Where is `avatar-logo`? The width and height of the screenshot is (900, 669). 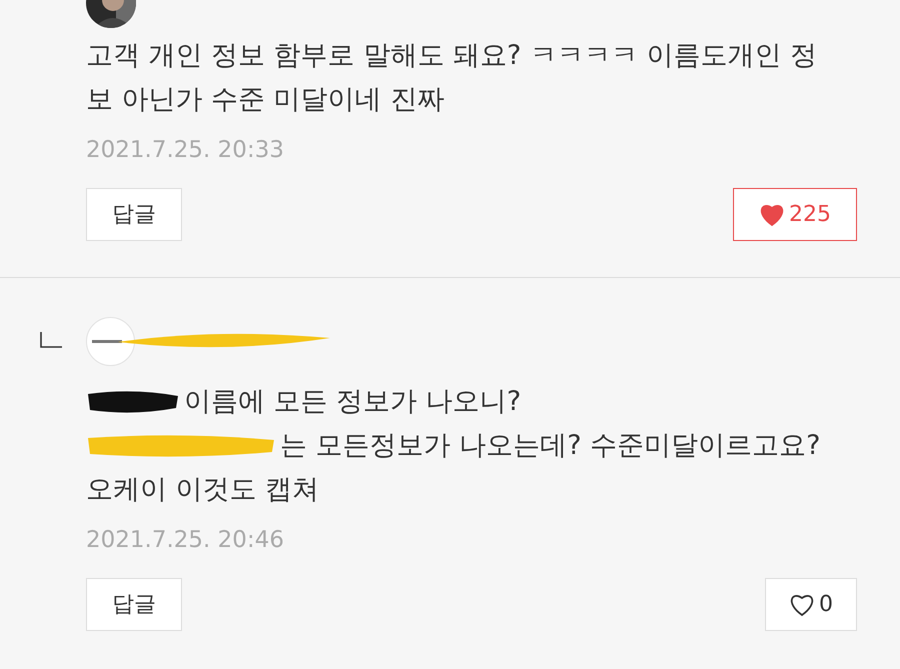
avatar-logo is located at coordinates (110, 341).